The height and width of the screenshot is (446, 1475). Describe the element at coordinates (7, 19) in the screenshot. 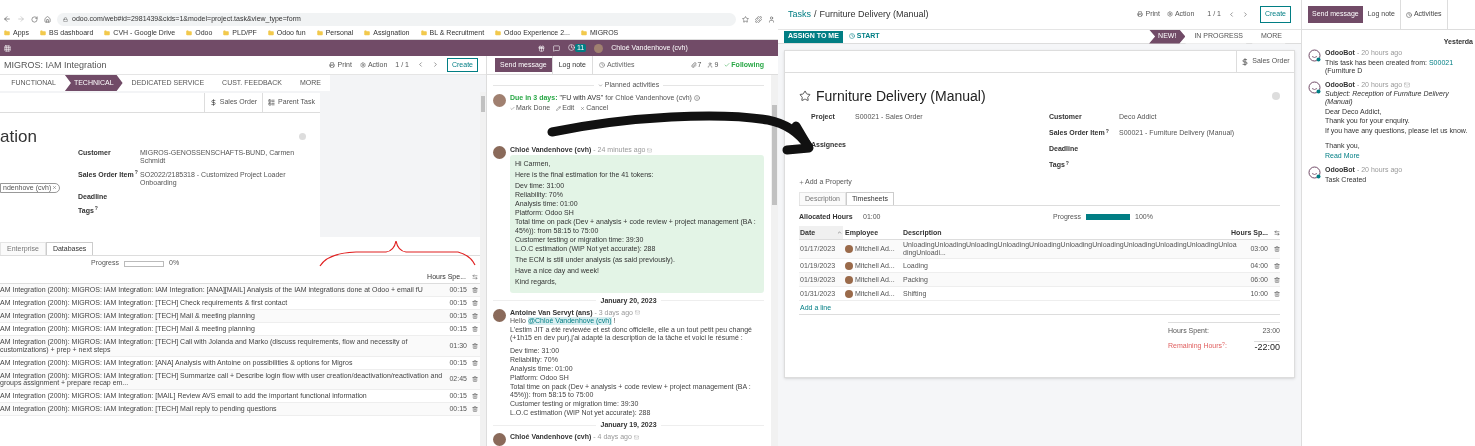

I see `back-icon` at that location.